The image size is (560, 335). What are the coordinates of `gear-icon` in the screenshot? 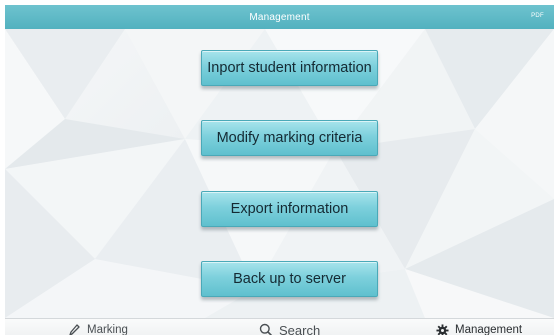 It's located at (442, 329).